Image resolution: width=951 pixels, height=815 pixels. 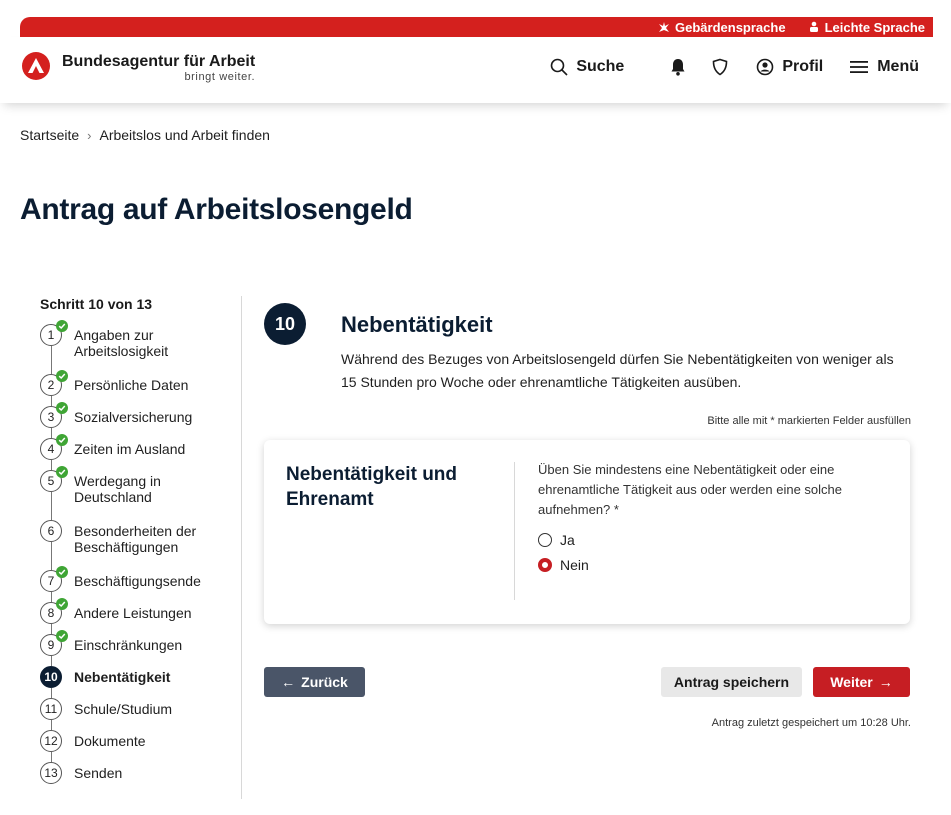 What do you see at coordinates (132, 709) in the screenshot?
I see `step-item-11: 11 Schule/Studium` at bounding box center [132, 709].